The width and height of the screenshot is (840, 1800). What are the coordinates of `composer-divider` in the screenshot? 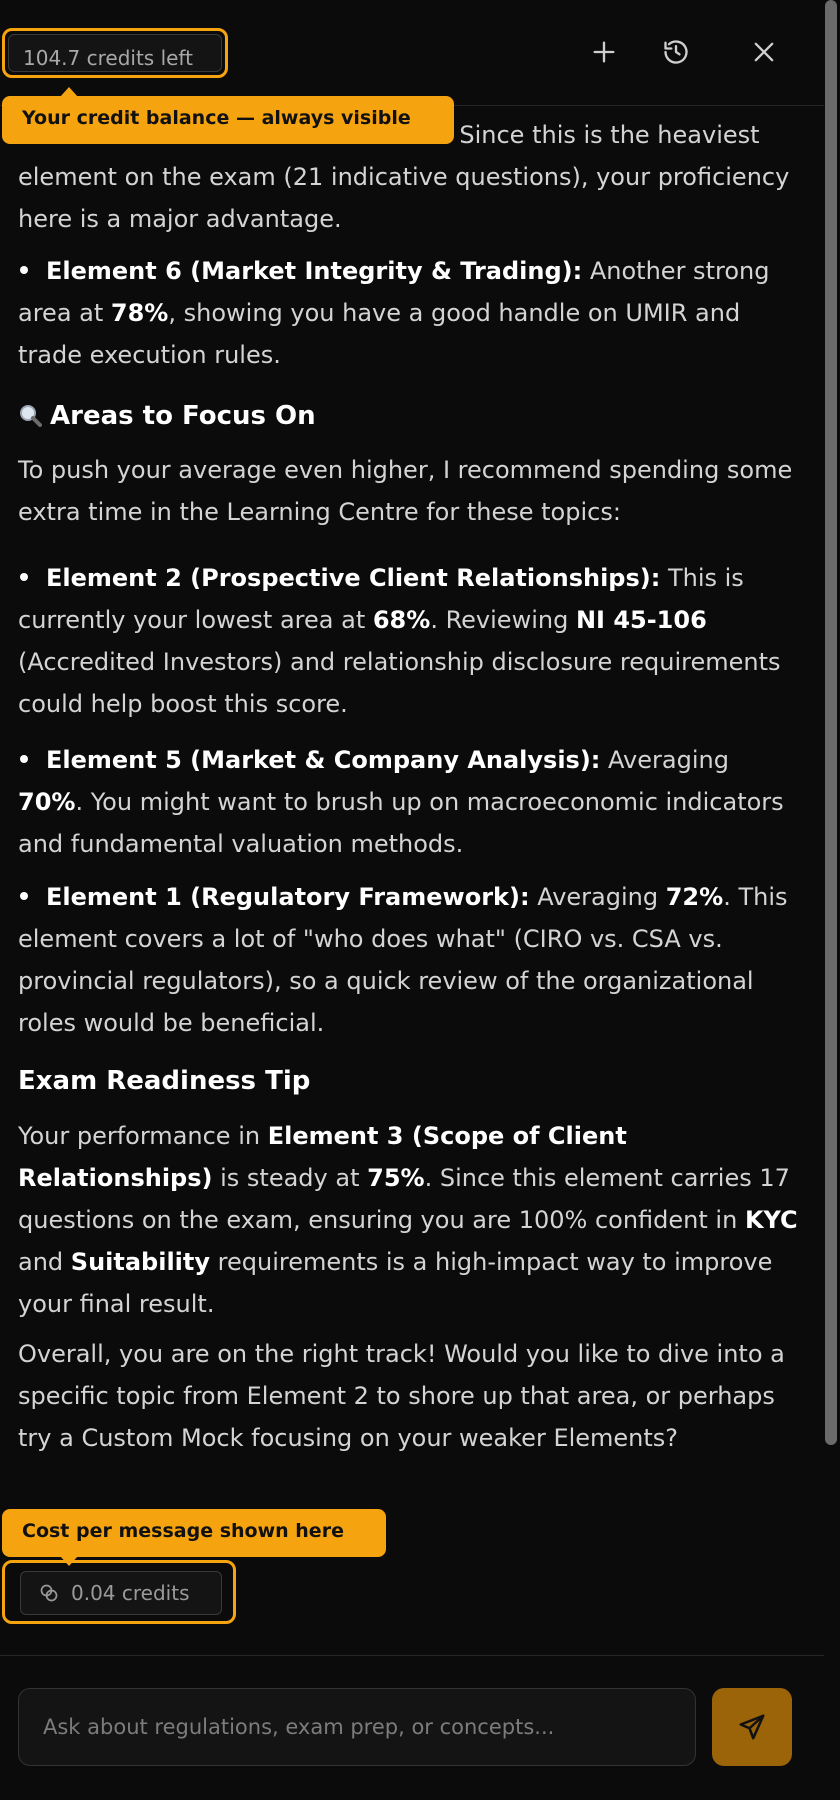 It's located at (412, 1655).